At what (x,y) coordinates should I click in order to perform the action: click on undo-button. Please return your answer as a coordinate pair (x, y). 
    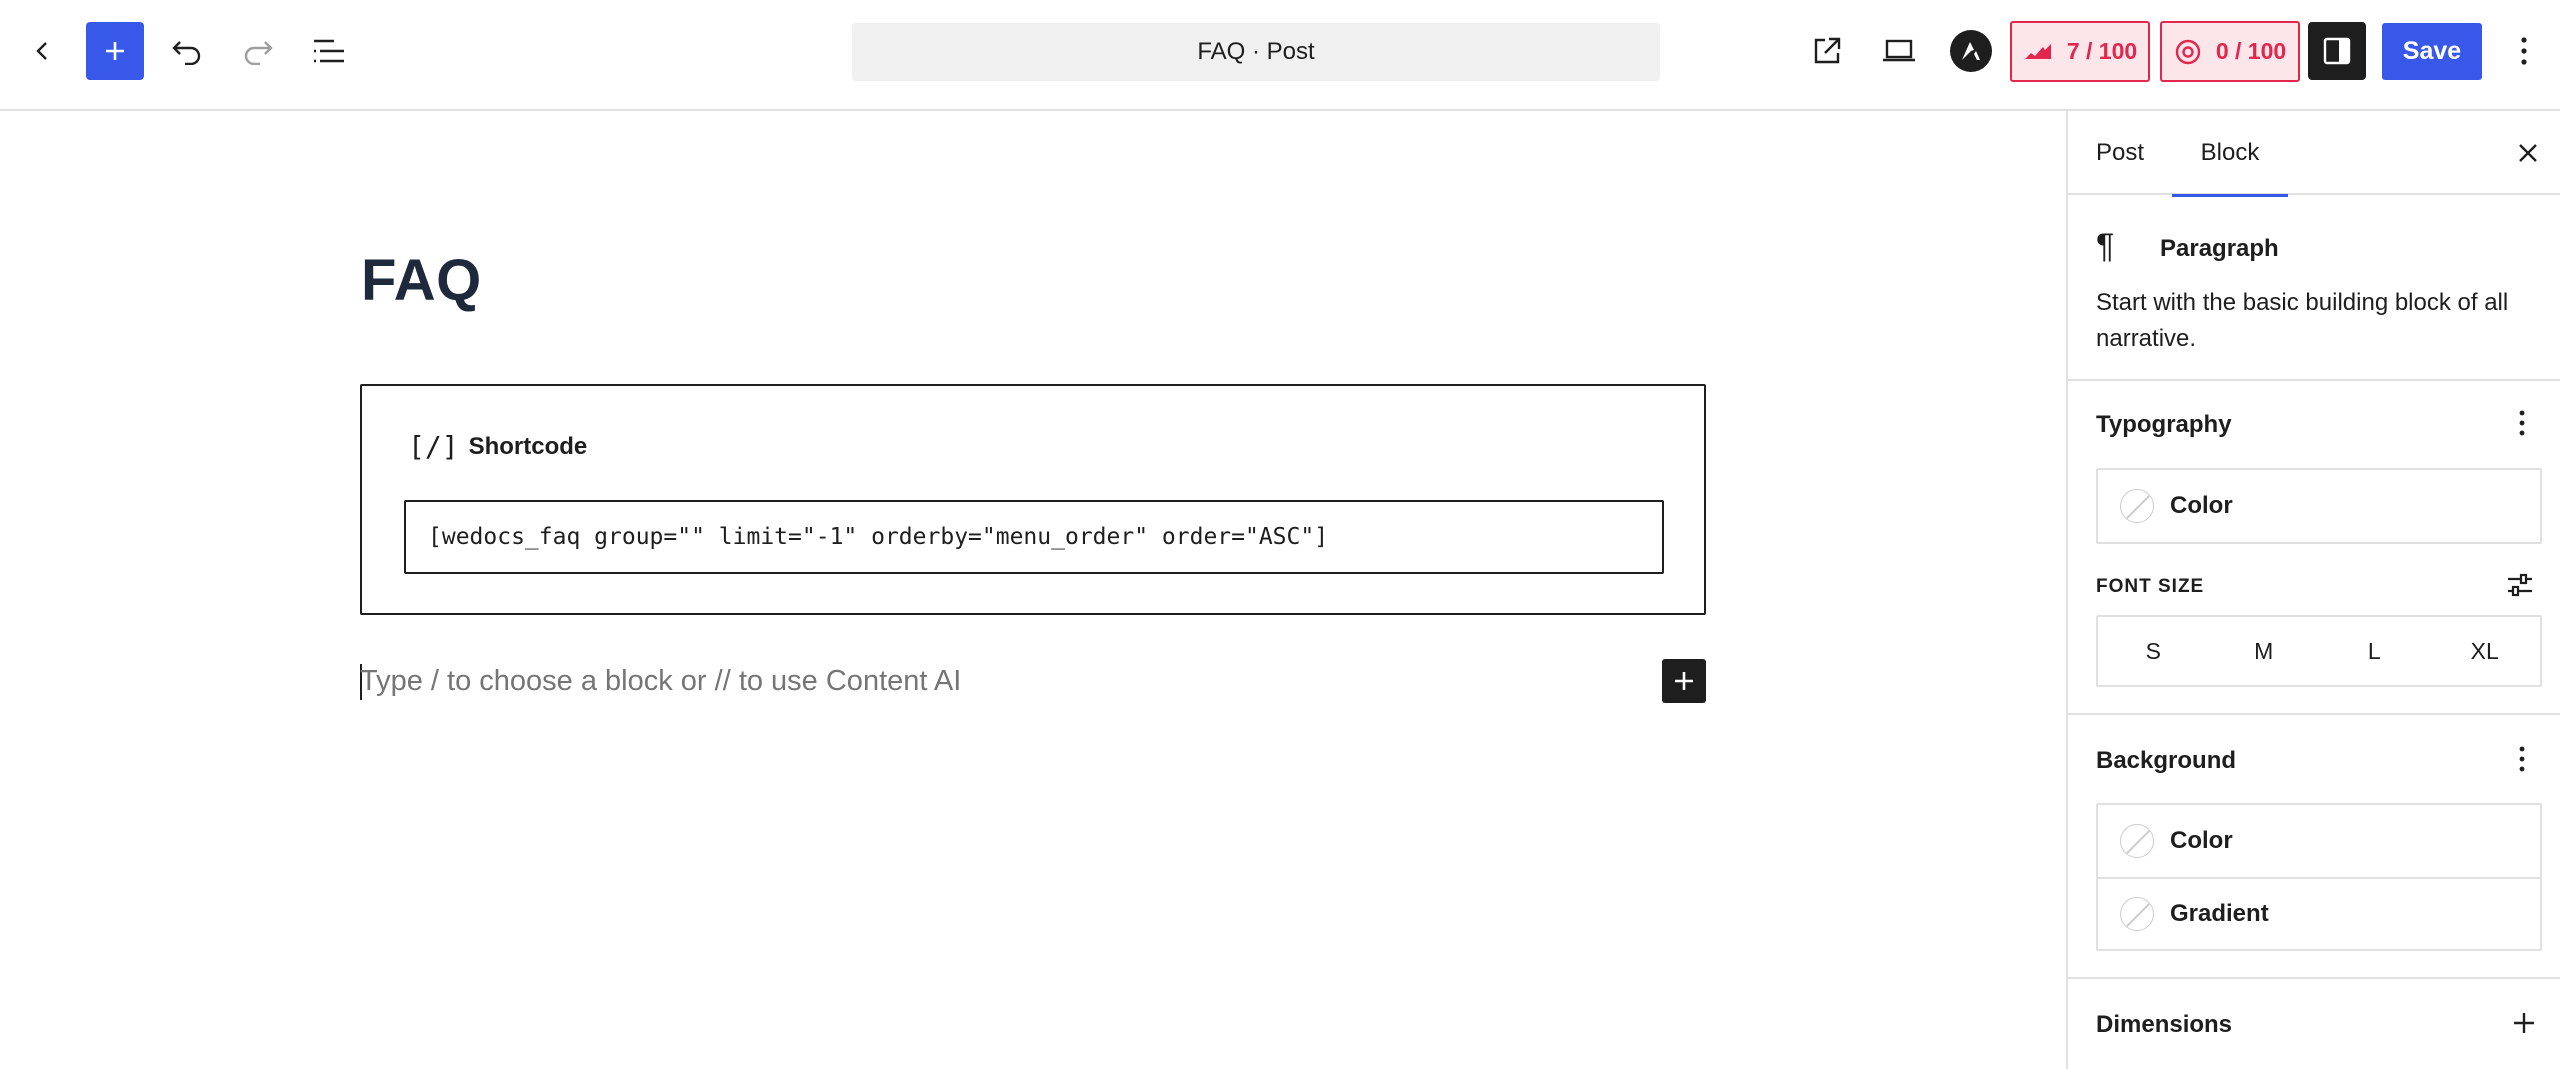
    Looking at the image, I should click on (187, 51).